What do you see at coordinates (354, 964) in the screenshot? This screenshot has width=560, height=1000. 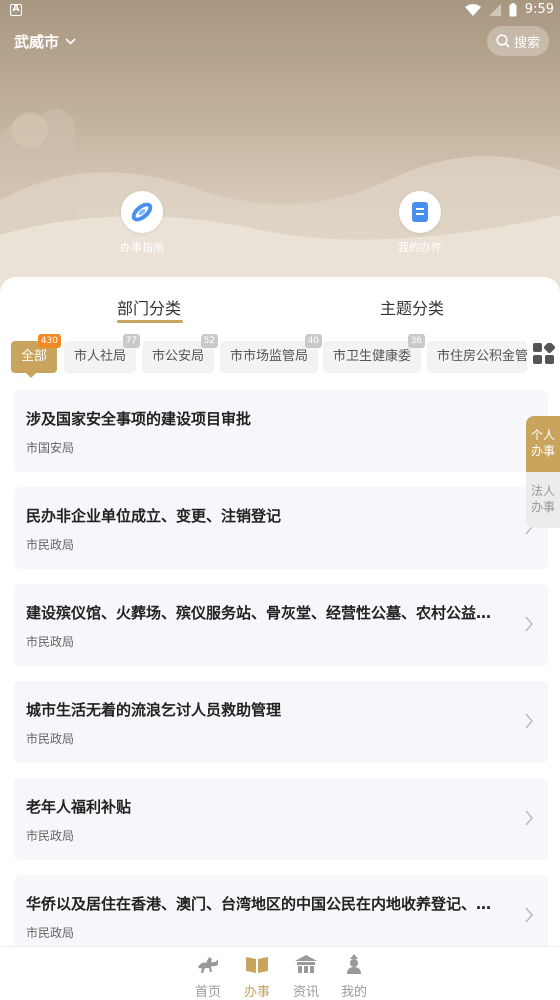 I see `person-icon` at bounding box center [354, 964].